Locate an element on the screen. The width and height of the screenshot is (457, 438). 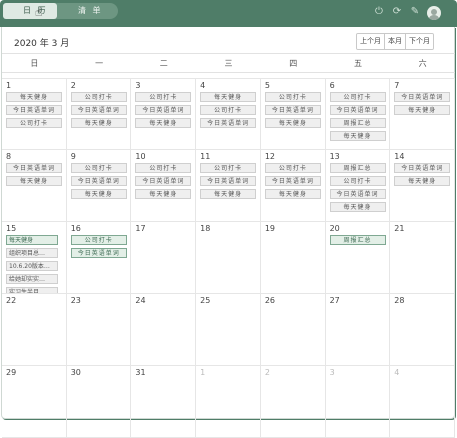
power-icon: ⏻ is located at coordinates (379, 12).